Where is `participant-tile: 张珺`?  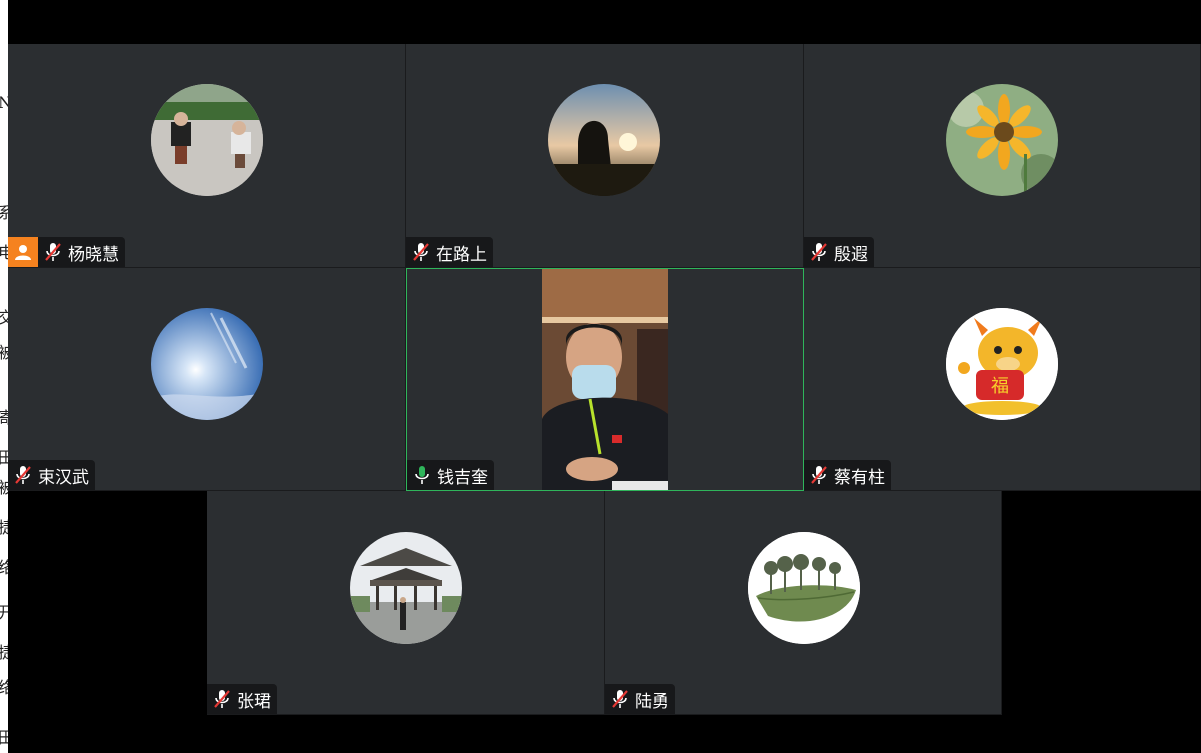 participant-tile: 张珺 is located at coordinates (406, 603).